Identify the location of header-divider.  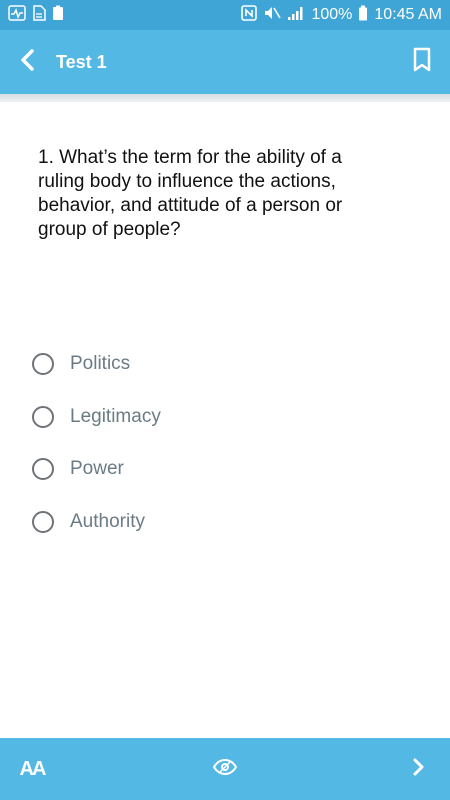
(225, 98).